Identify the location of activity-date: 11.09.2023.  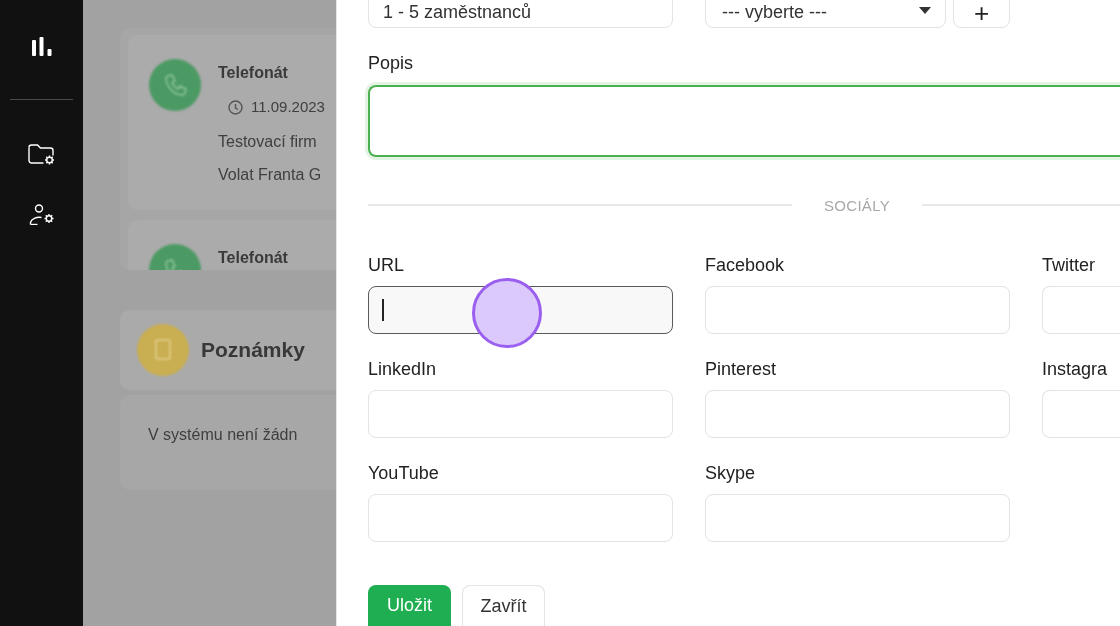
(288, 107).